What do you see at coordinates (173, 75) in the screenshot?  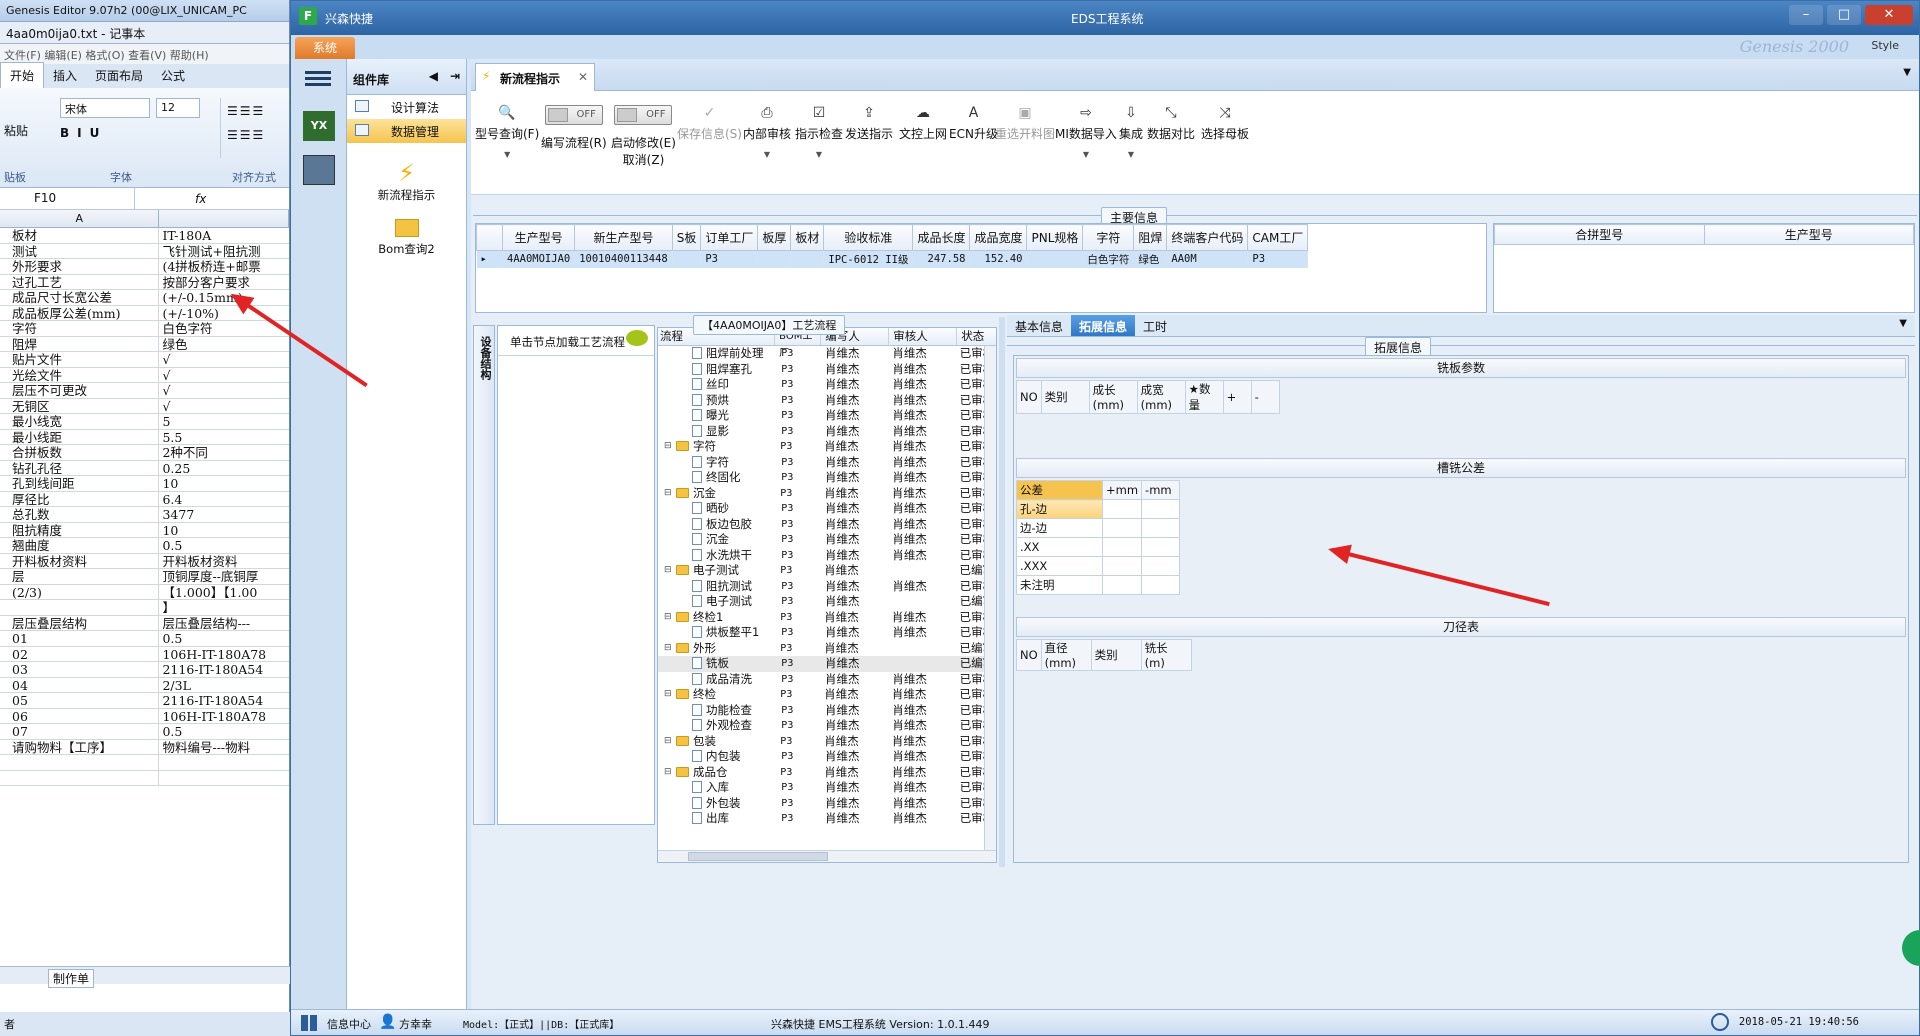 I see `tab-formulas: 公式` at bounding box center [173, 75].